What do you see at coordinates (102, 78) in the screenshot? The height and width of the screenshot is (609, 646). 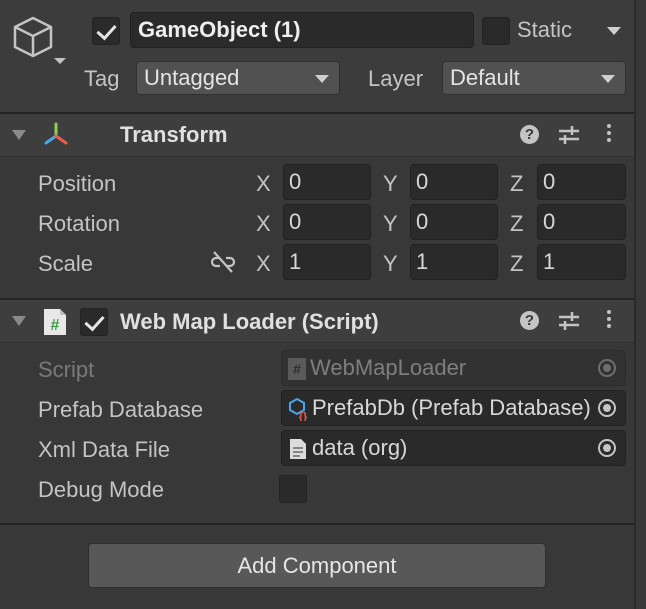 I see `tag-label: Tag` at bounding box center [102, 78].